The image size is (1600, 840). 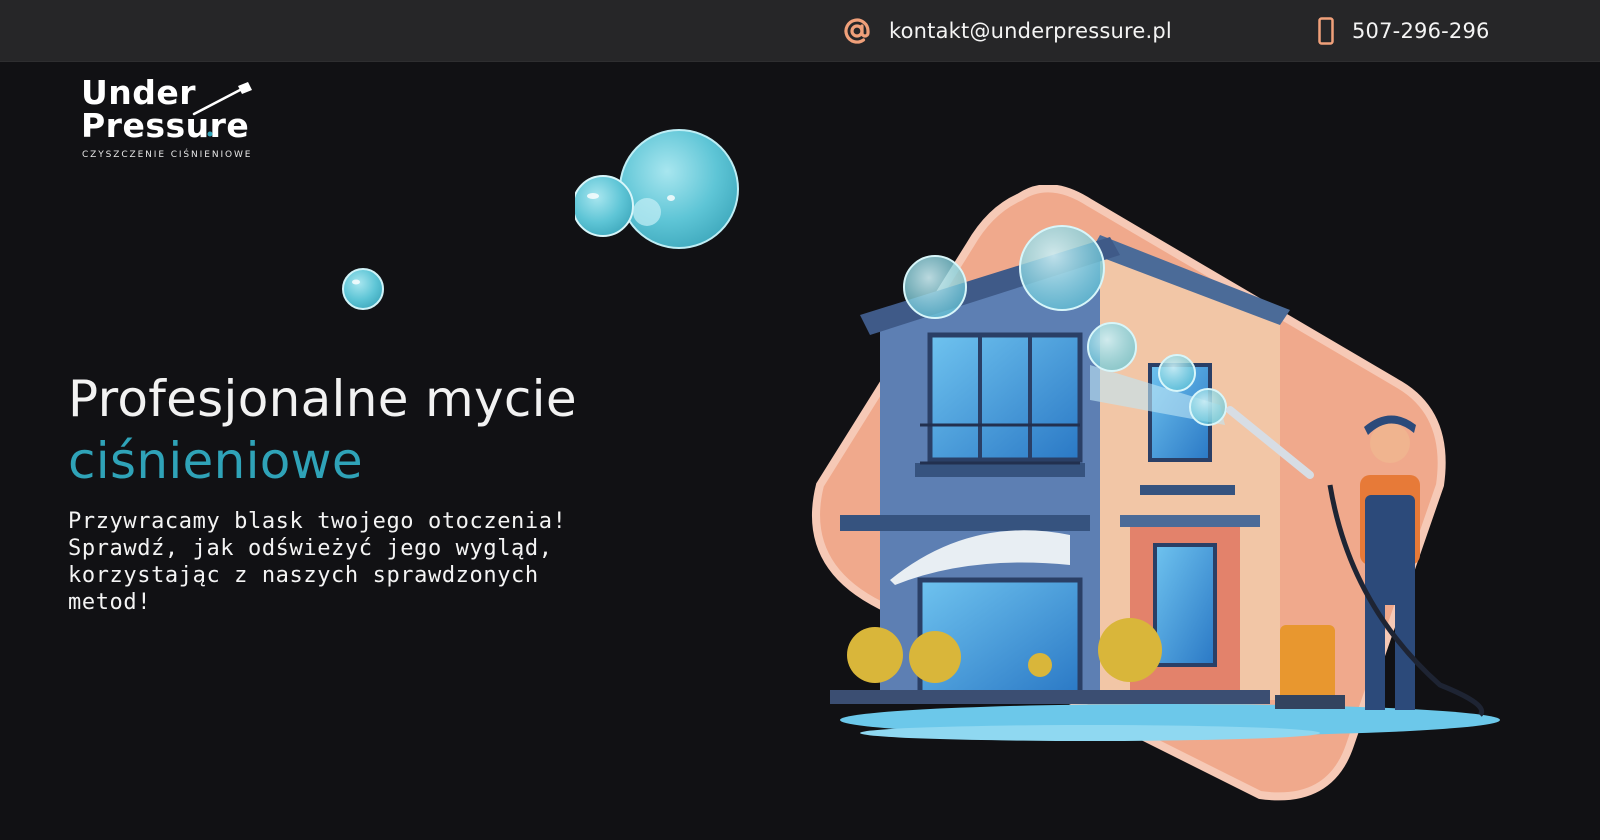 I want to click on phone-icon, so click(x=1326, y=31).